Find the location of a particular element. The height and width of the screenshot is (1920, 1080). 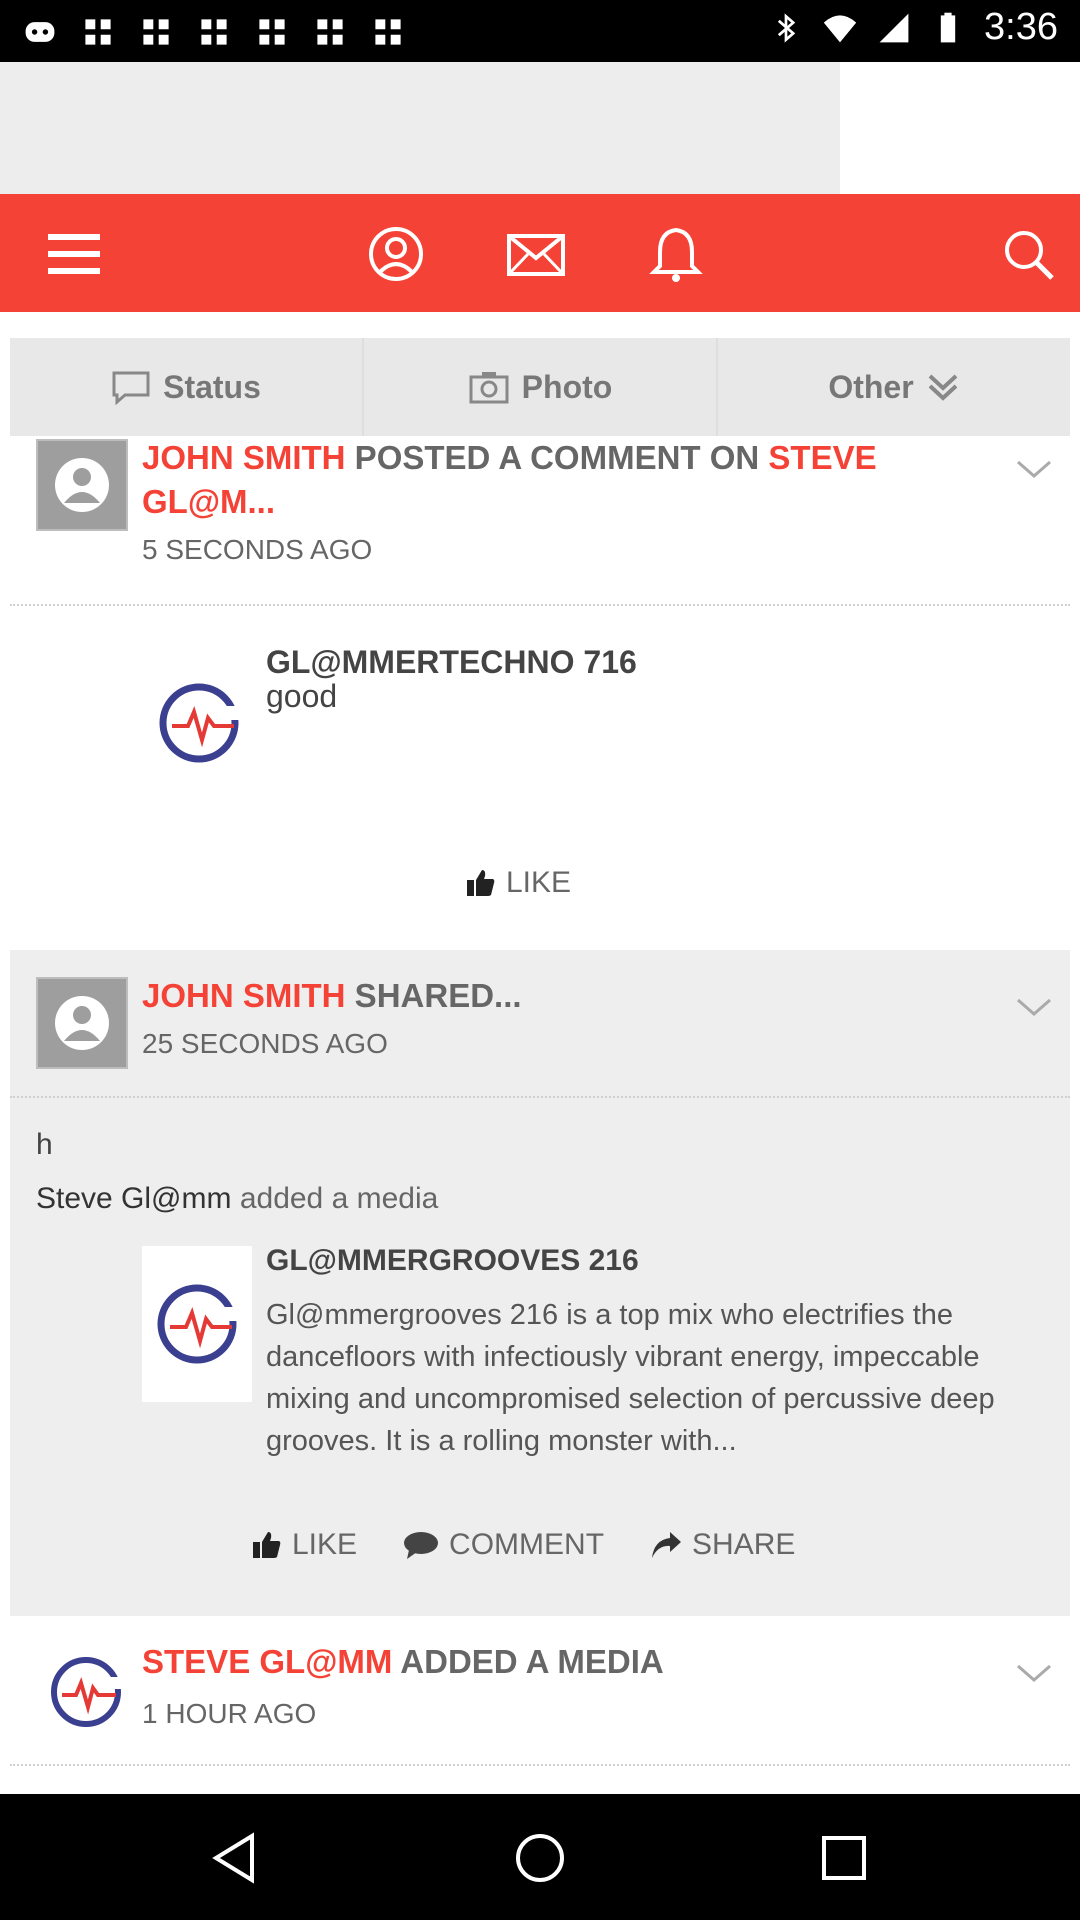

action-text: ADDED A MEDIA is located at coordinates (528, 1661).